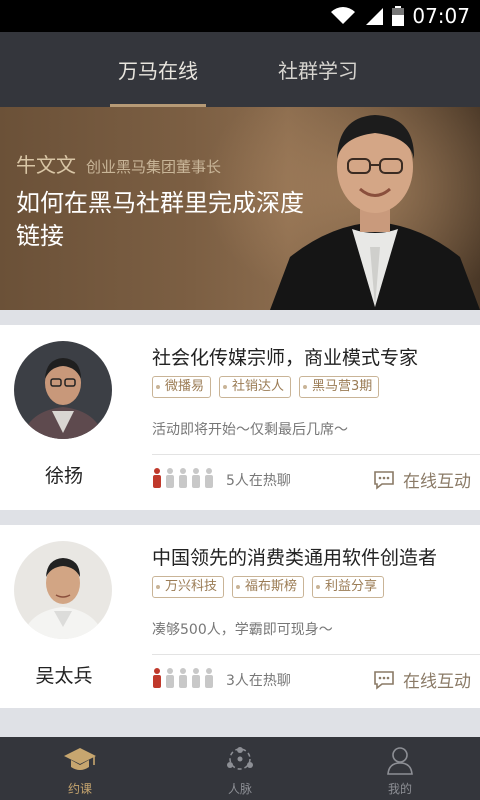  What do you see at coordinates (348, 587) in the screenshot?
I see `tag: 利益分享` at bounding box center [348, 587].